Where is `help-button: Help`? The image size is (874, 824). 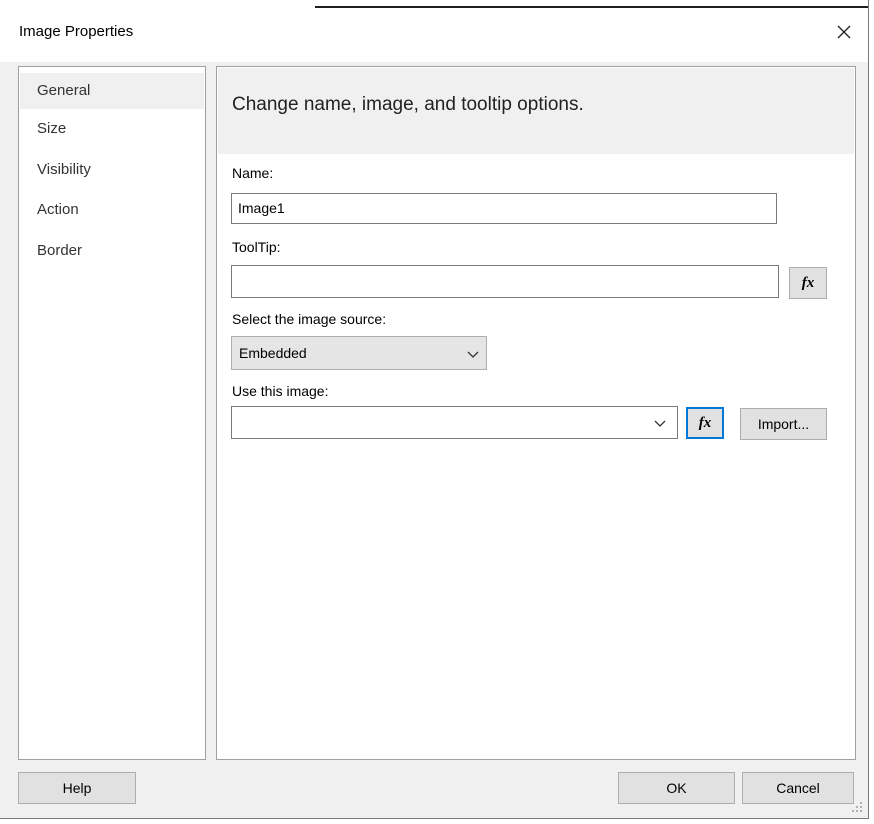 help-button: Help is located at coordinates (77, 788).